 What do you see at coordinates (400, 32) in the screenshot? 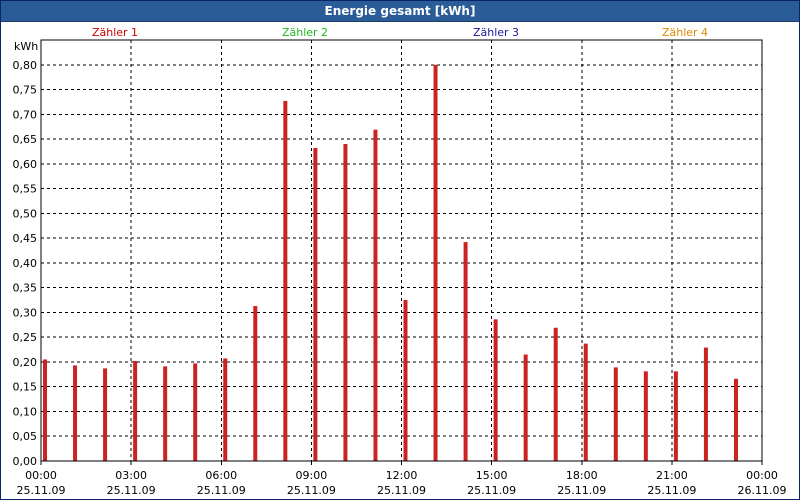
I see `legend: Zähler 1 Zähler 2 Zähler 3 Zähler 4` at bounding box center [400, 32].